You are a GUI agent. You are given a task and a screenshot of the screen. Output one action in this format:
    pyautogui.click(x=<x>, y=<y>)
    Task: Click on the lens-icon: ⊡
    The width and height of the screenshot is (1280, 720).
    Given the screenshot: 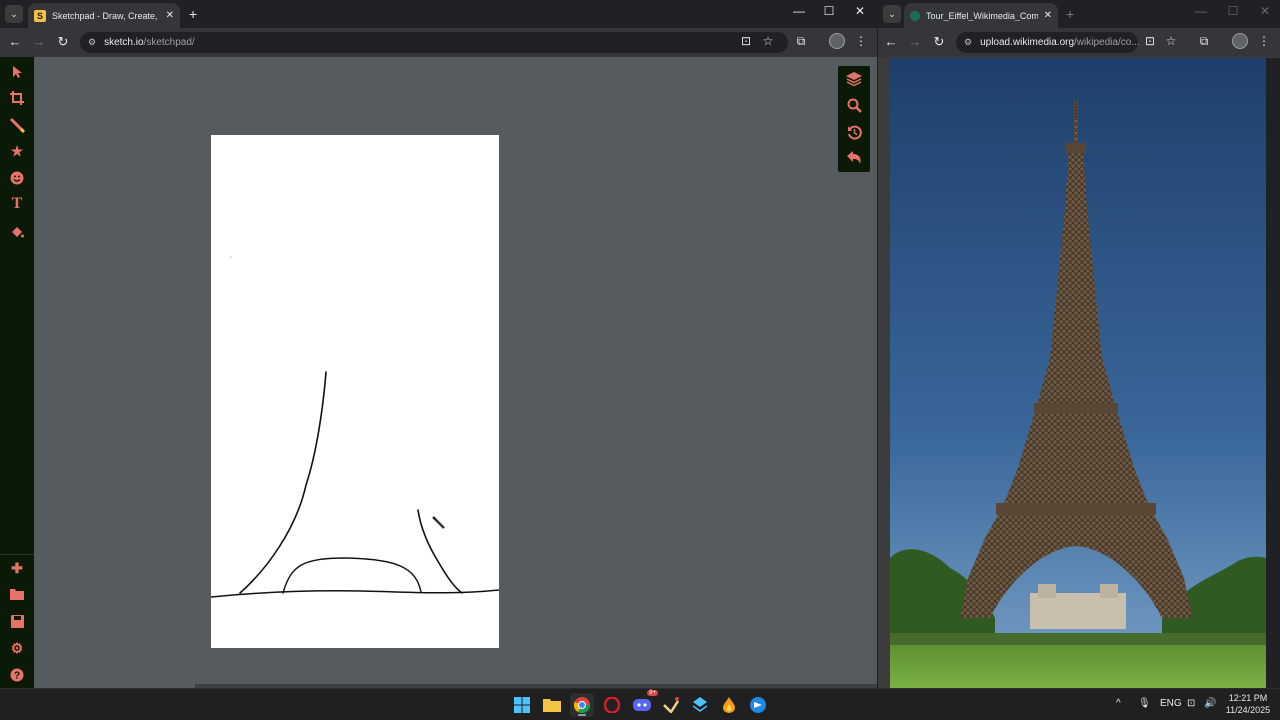 What is the action you would take?
    pyautogui.click(x=1150, y=41)
    